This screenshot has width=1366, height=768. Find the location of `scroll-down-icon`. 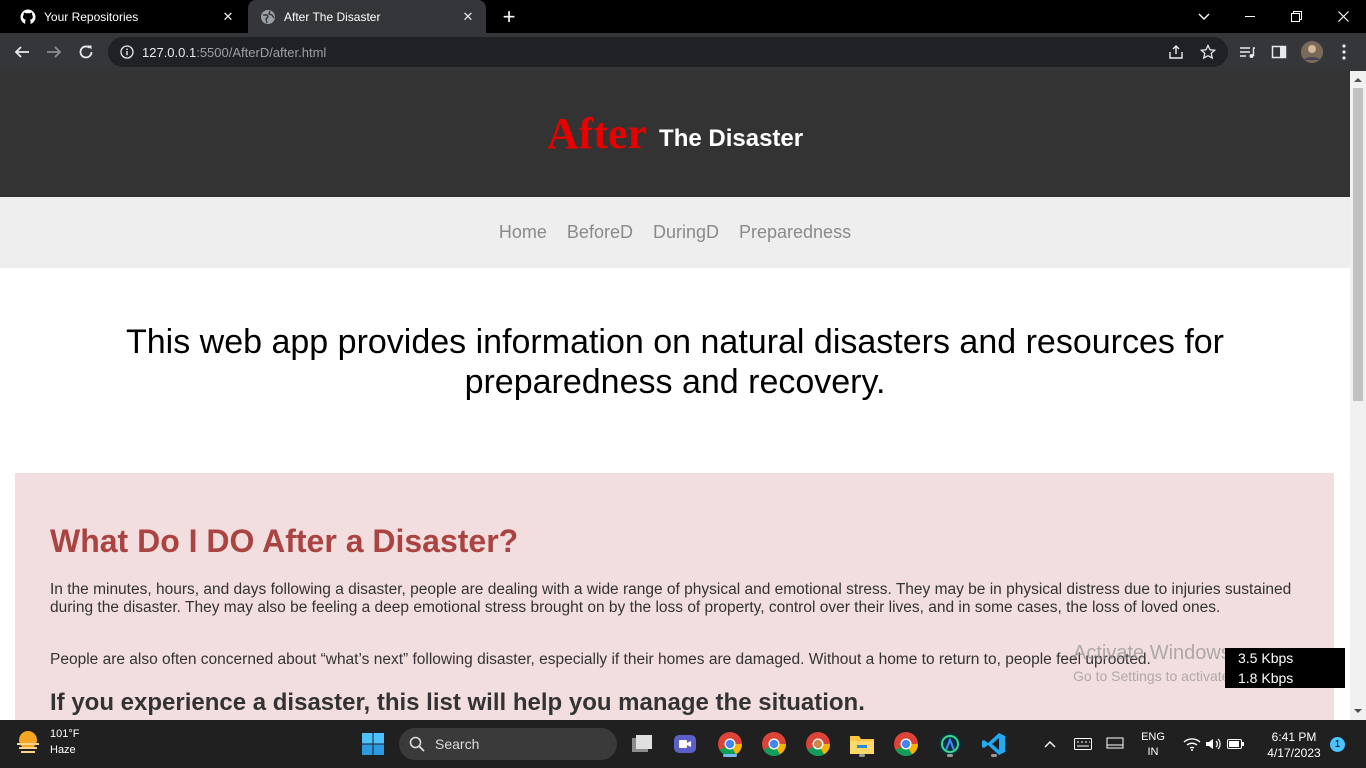

scroll-down-icon is located at coordinates (1358, 711).